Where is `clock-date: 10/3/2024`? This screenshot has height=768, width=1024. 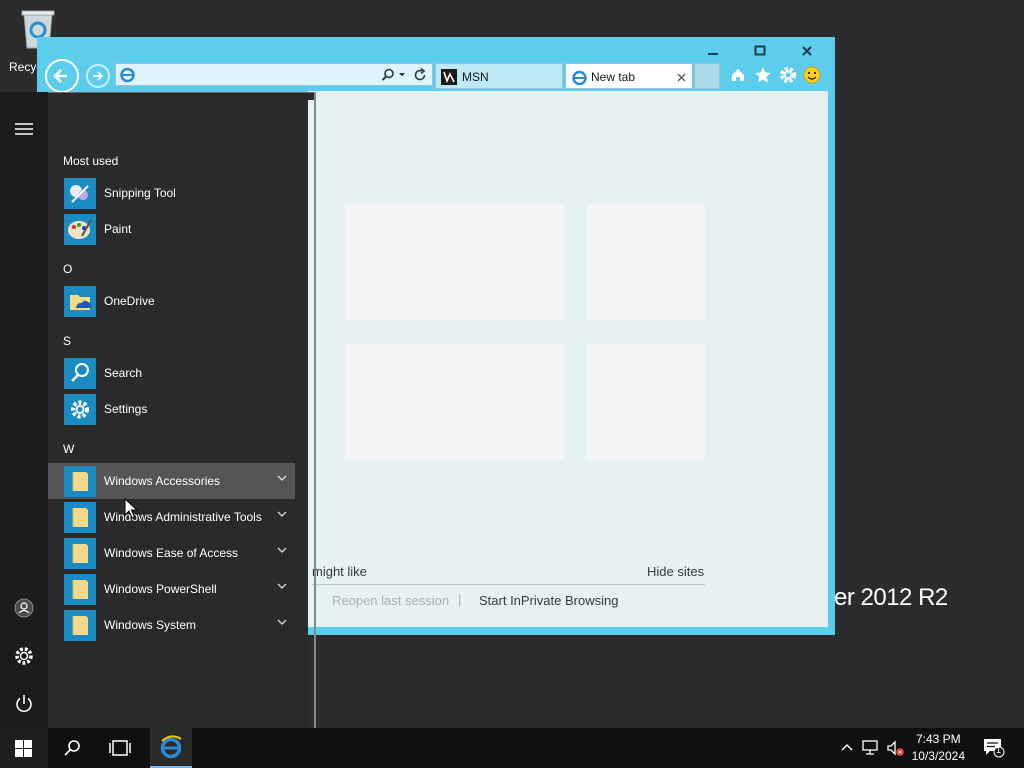 clock-date: 10/3/2024 is located at coordinates (938, 756).